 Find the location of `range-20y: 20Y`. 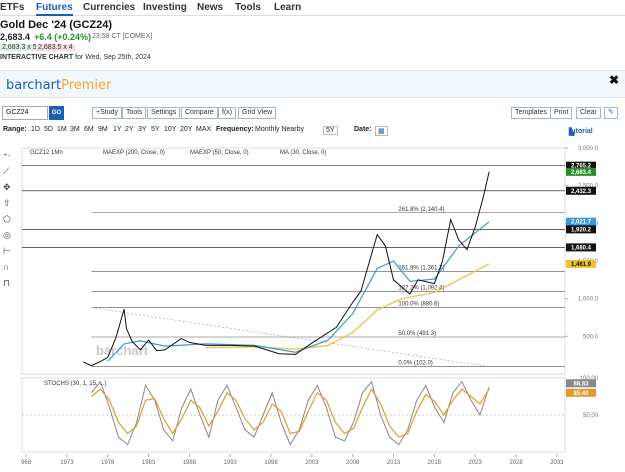

range-20y: 20Y is located at coordinates (186, 129).